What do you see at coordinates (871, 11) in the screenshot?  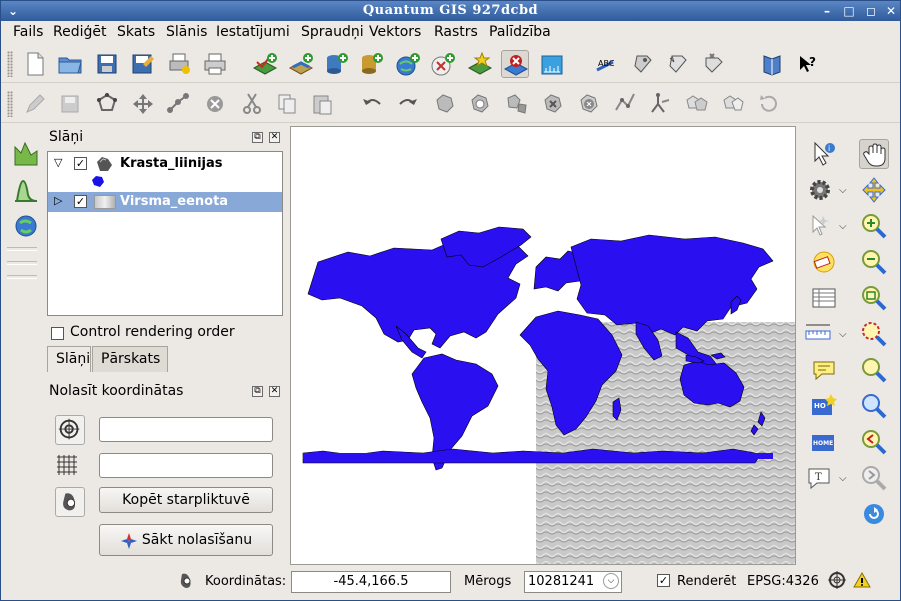 I see `restore-button: ◻` at bounding box center [871, 11].